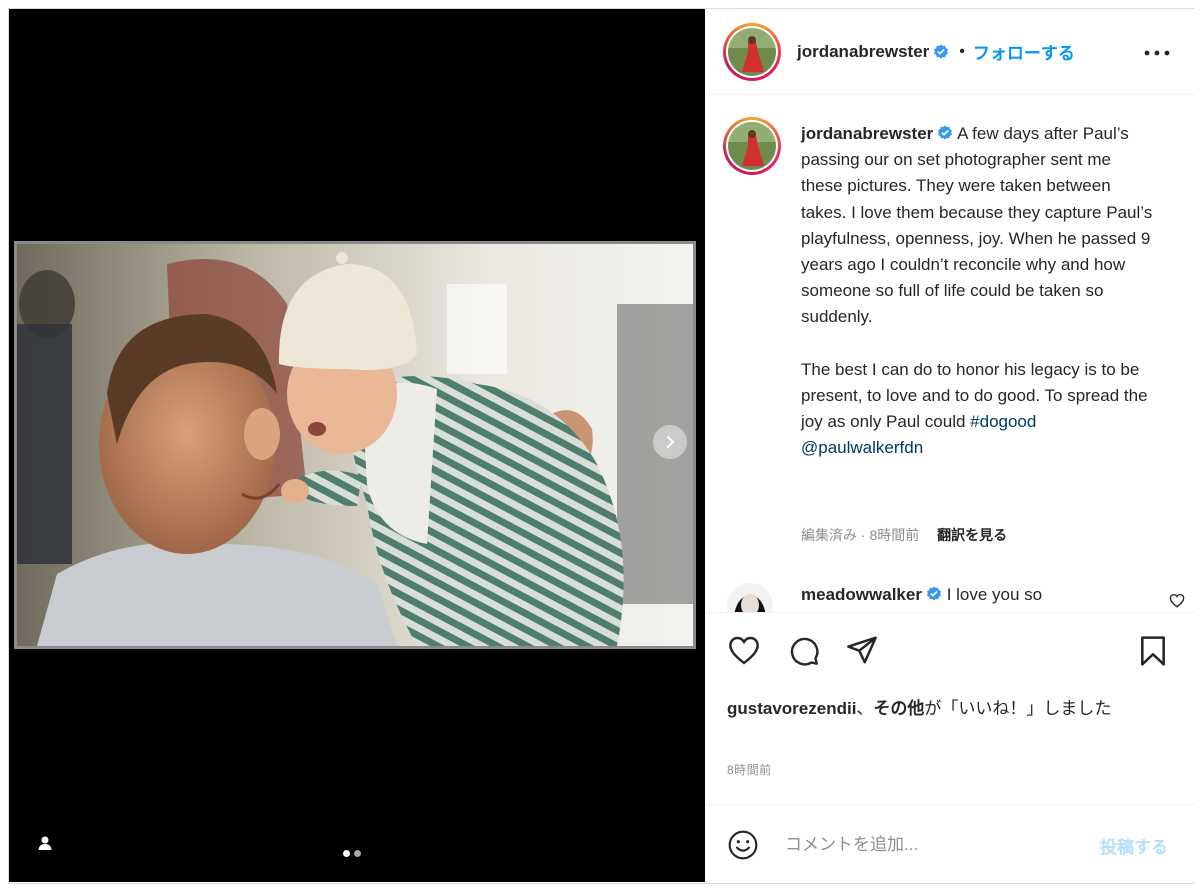 The height and width of the screenshot is (888, 1200). I want to click on see-translation-button: 翻訳を見る, so click(972, 535).